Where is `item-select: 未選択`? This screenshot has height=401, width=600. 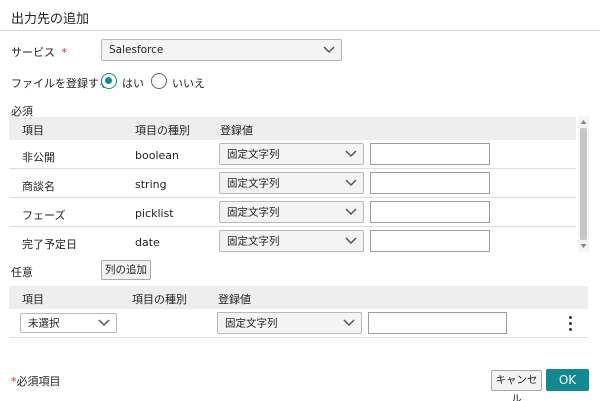
item-select: 未選択 is located at coordinates (68, 323).